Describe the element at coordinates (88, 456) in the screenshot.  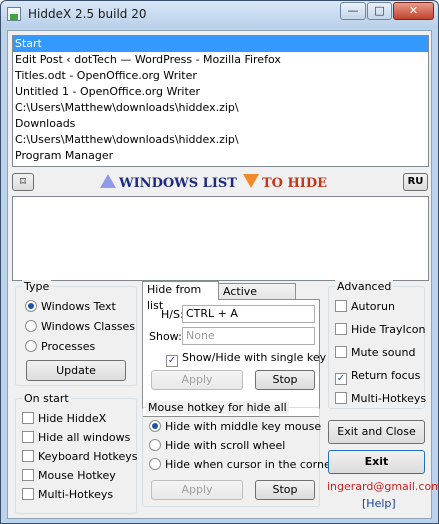
I see `checkbox-label: Keyboard Hotkeys` at that location.